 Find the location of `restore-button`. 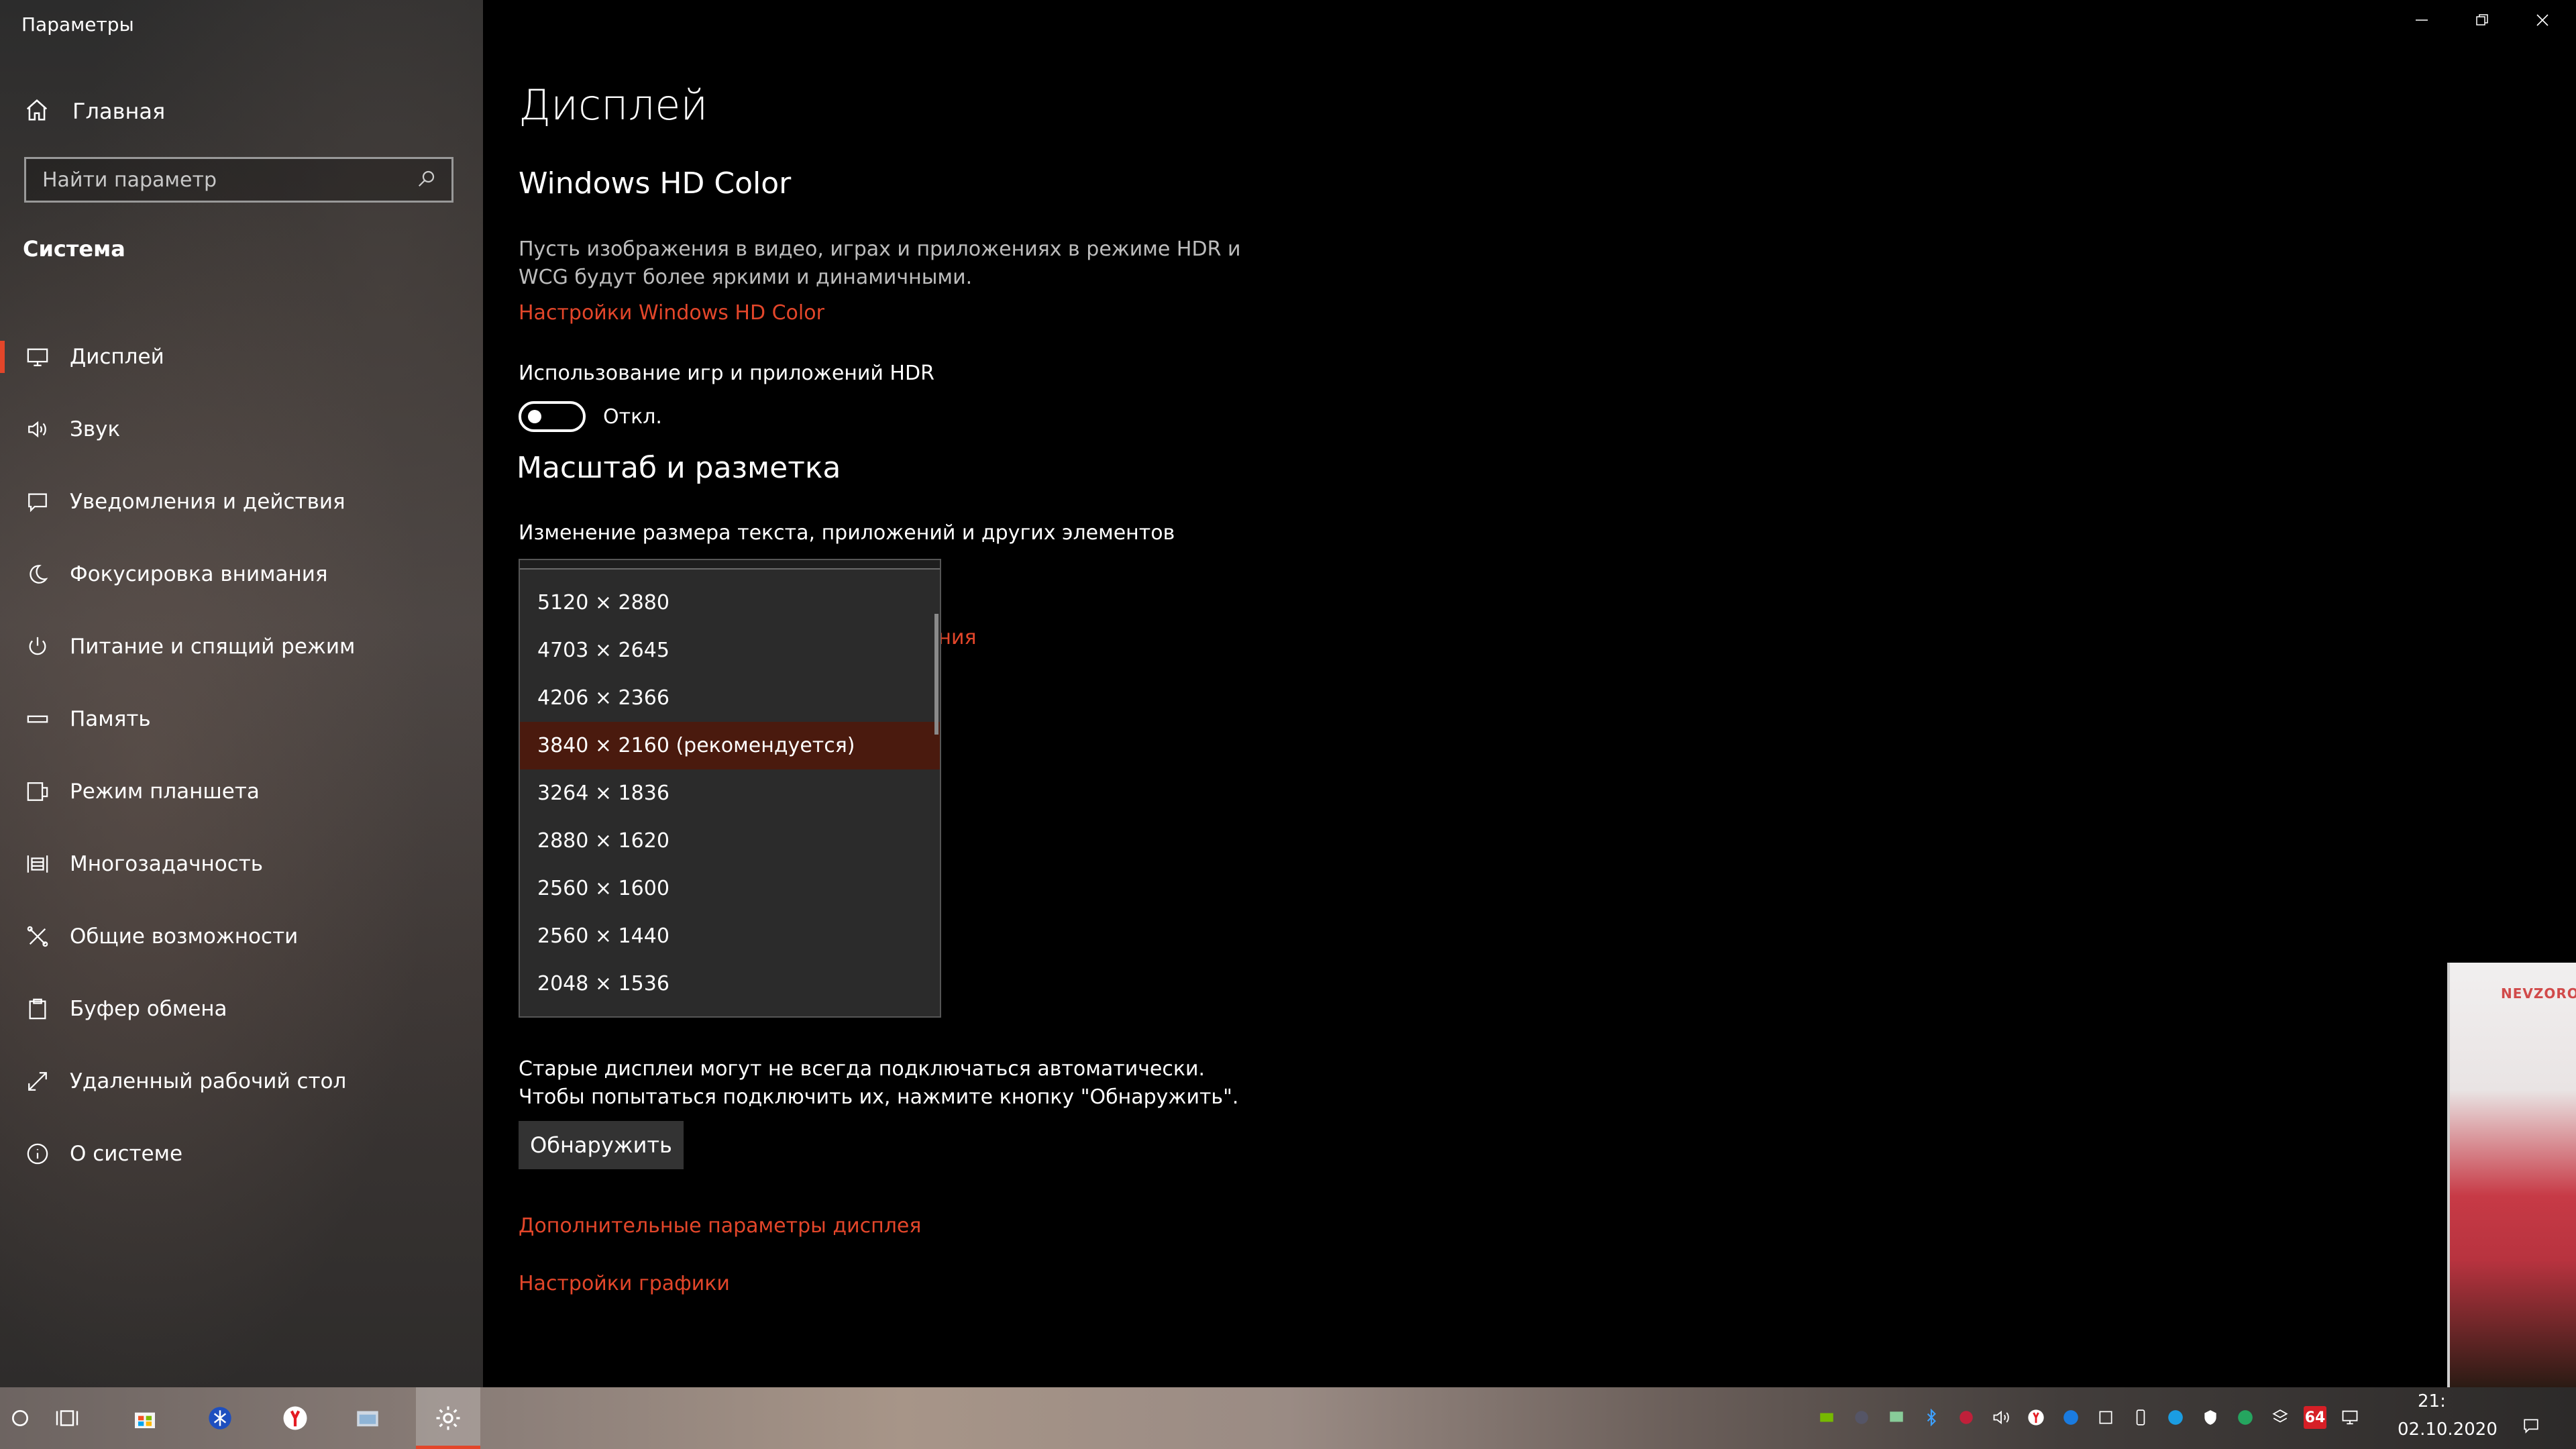

restore-button is located at coordinates (2482, 21).